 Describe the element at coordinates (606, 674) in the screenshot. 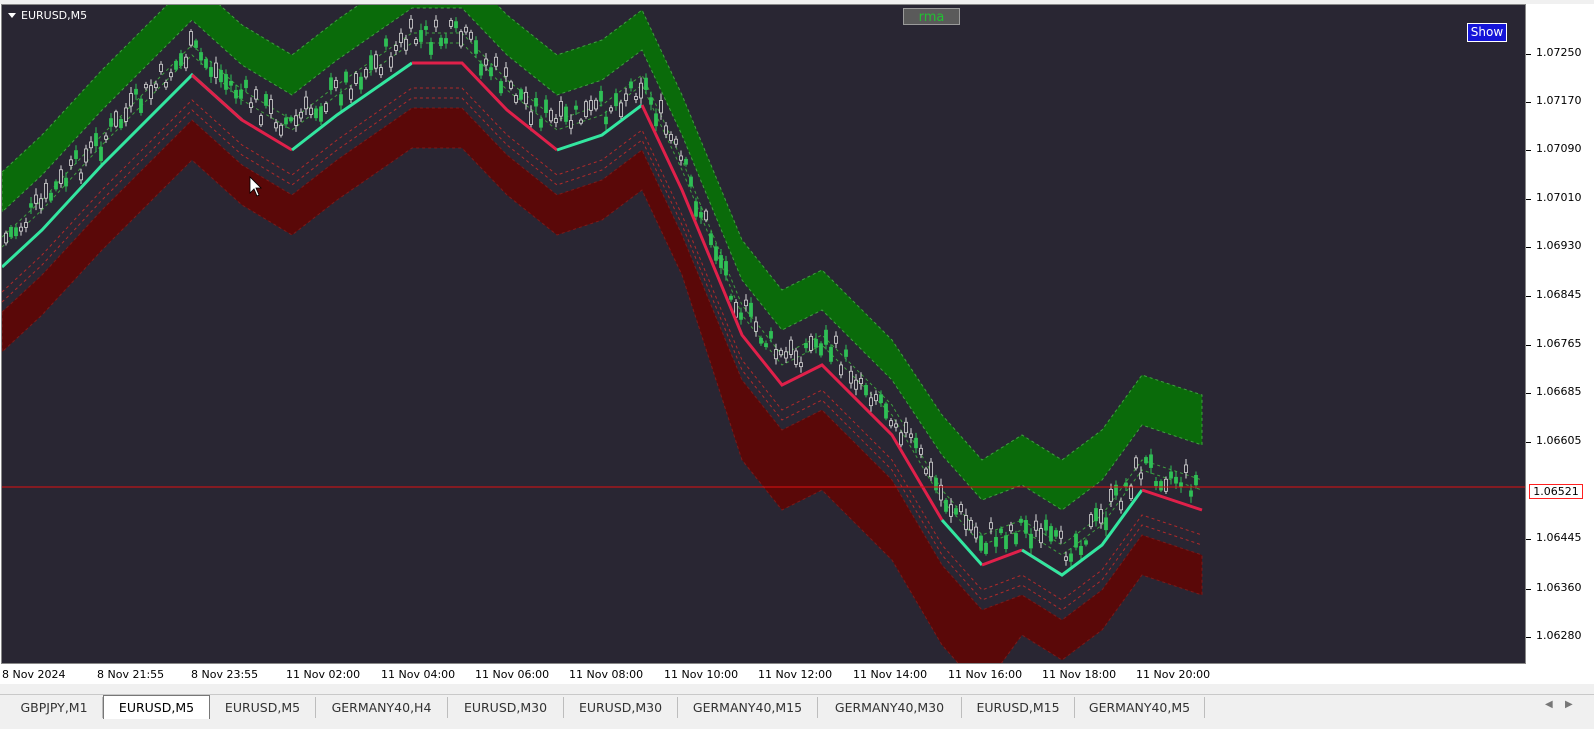

I see `time-tick-label: 11 Nov 08:00` at that location.